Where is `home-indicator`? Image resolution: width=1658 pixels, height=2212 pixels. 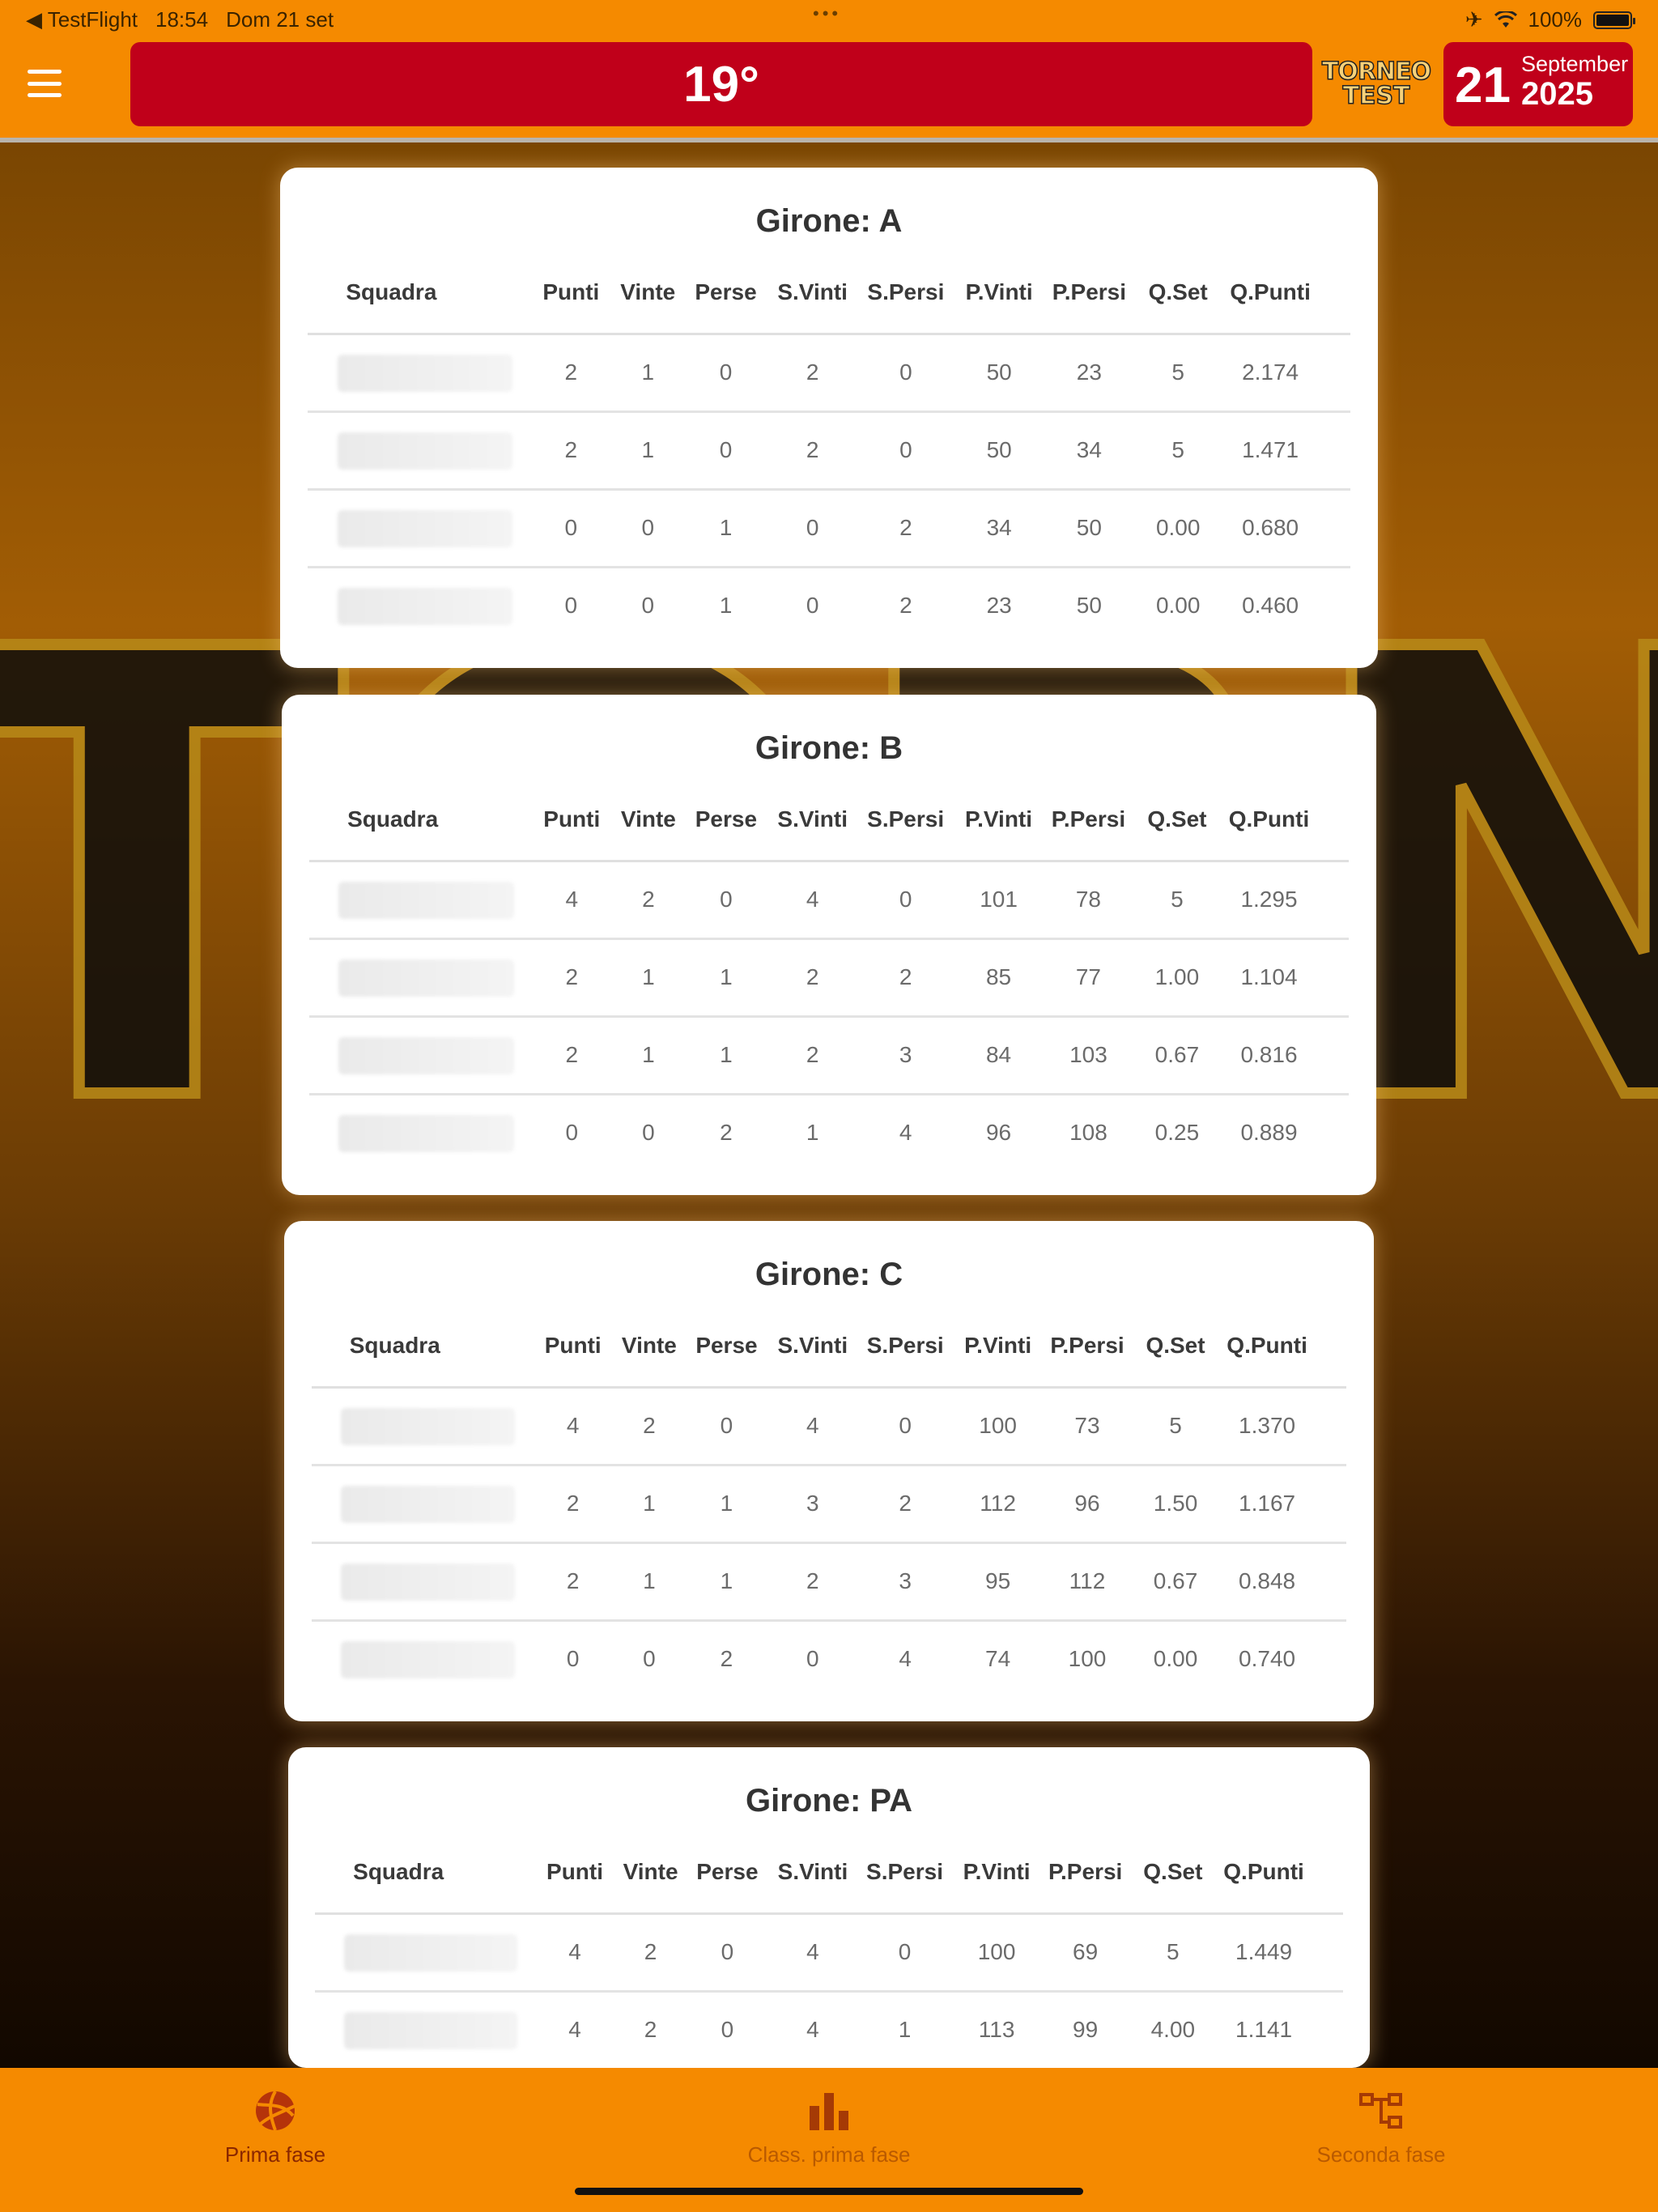
home-indicator is located at coordinates (829, 2192).